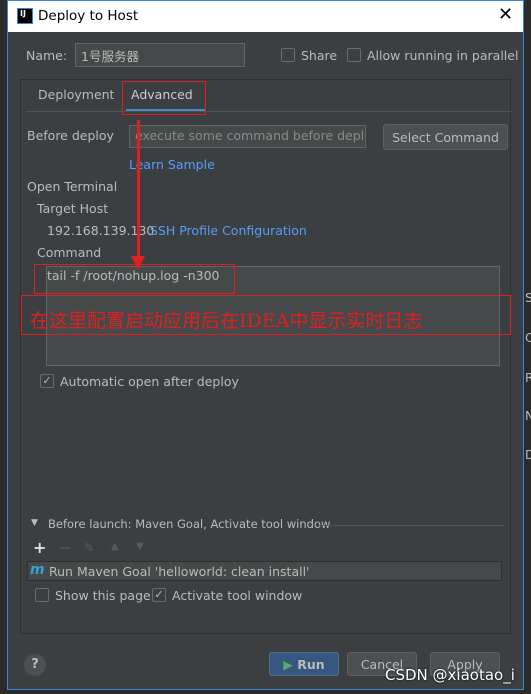 The height and width of the screenshot is (694, 531). I want to click on share-label: Share, so click(319, 55).